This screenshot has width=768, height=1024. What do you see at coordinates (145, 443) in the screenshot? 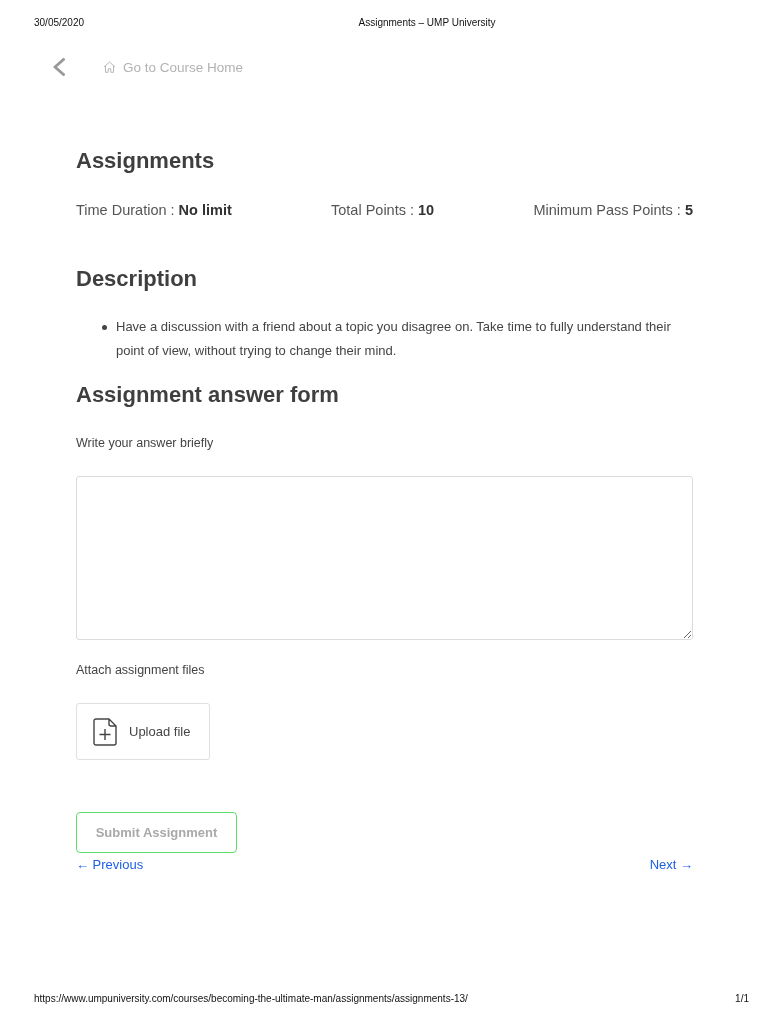
I see `field-label: Write your answer briefly` at bounding box center [145, 443].